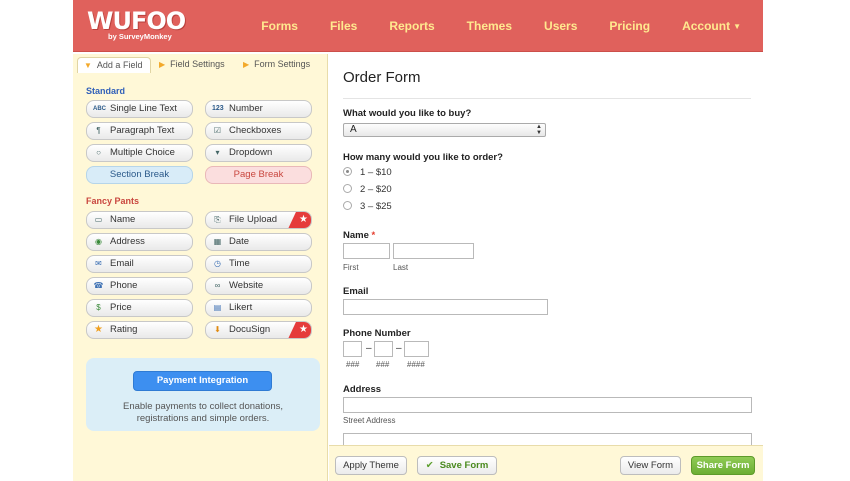 Image resolution: width=850 pixels, height=481 pixels. I want to click on apply-theme-button: Apply Theme, so click(371, 465).